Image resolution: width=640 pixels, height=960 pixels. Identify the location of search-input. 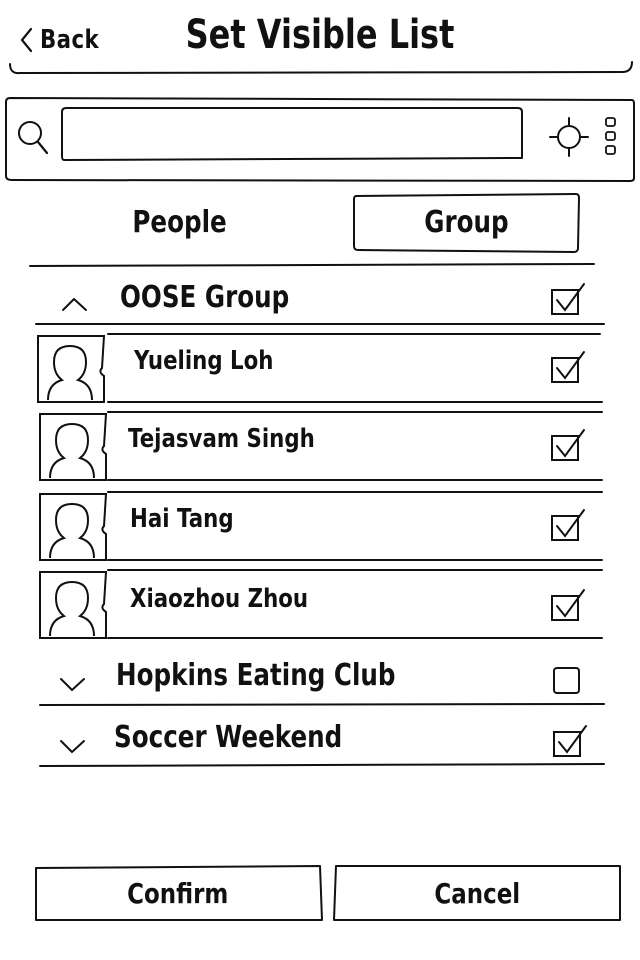
(292, 134).